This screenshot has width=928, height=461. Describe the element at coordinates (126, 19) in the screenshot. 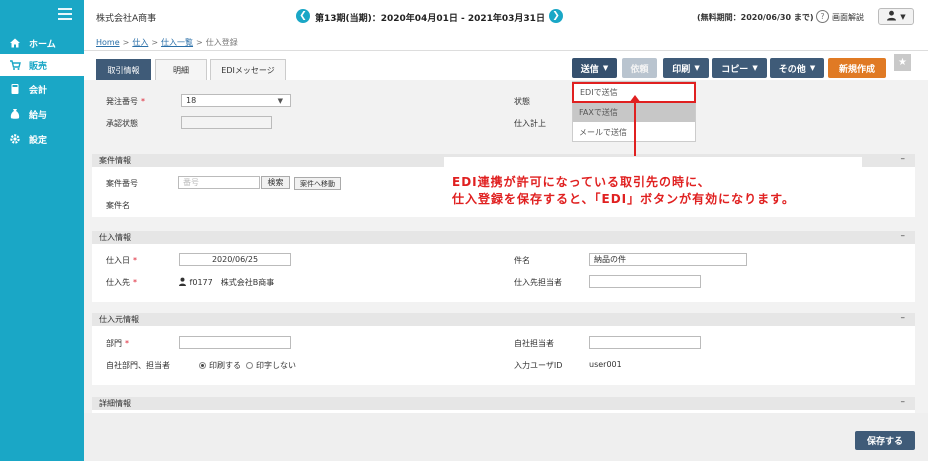

I see `company-name: 株式会社A商事` at that location.